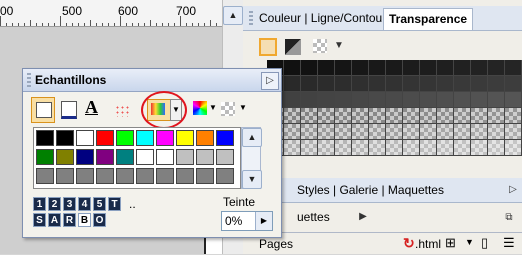 This screenshot has width=522, height=255. I want to click on transparency-swatch-icon, so click(320, 46).